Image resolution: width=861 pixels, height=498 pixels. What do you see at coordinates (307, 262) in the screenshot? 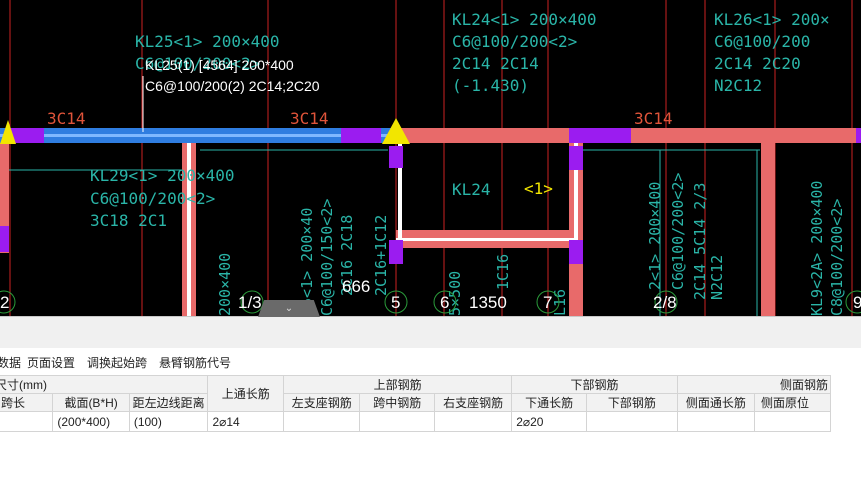
I see `vertical-label: L5<1> 200×40` at bounding box center [307, 262].